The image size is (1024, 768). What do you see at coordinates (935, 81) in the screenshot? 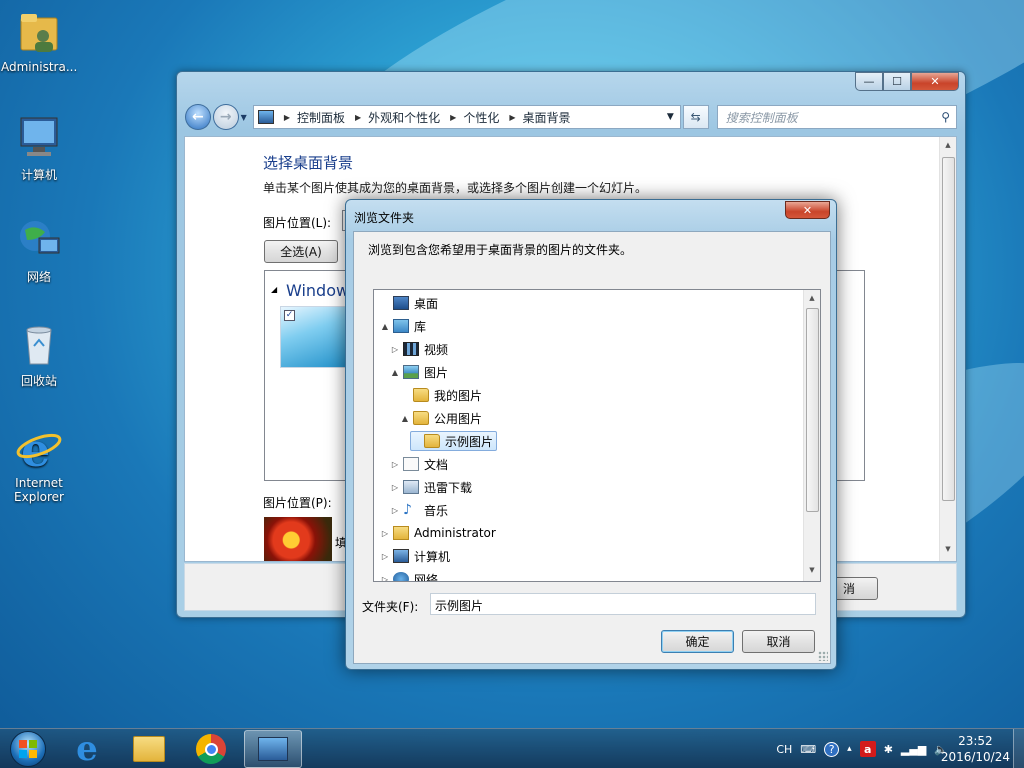
I see `close-button: ✕` at bounding box center [935, 81].